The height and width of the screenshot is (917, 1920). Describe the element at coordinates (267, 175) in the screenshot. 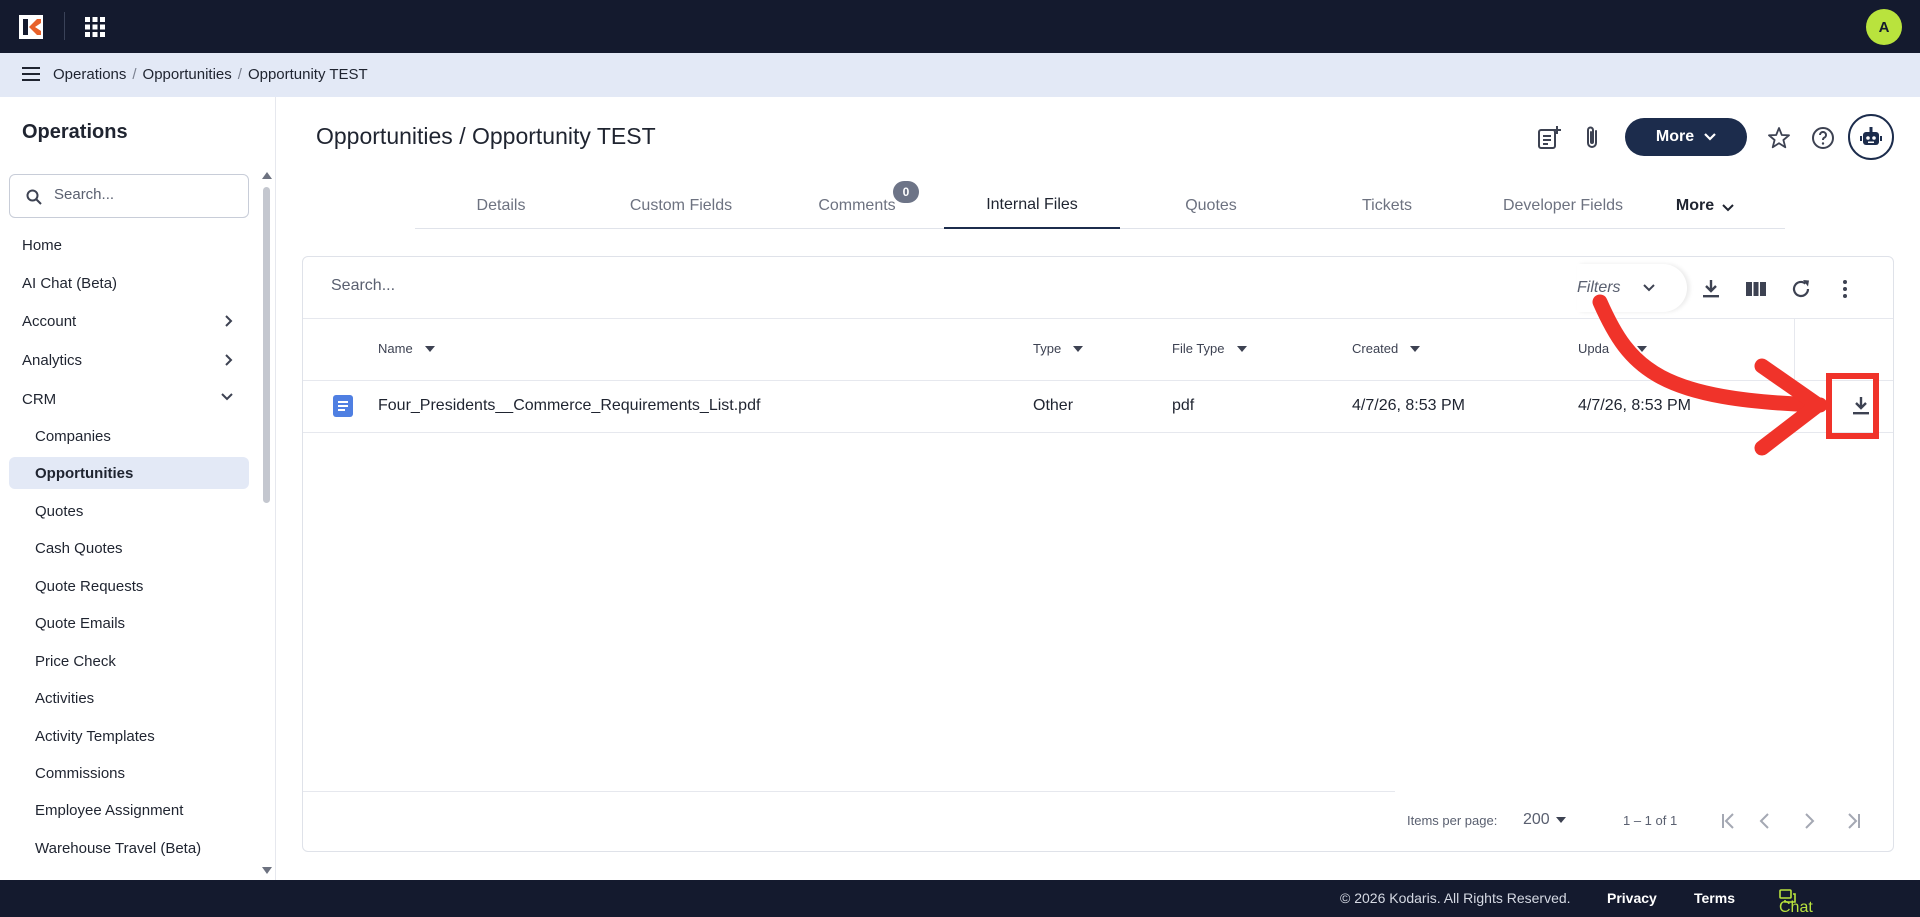

I see `scroll-up-arrow-icon` at that location.